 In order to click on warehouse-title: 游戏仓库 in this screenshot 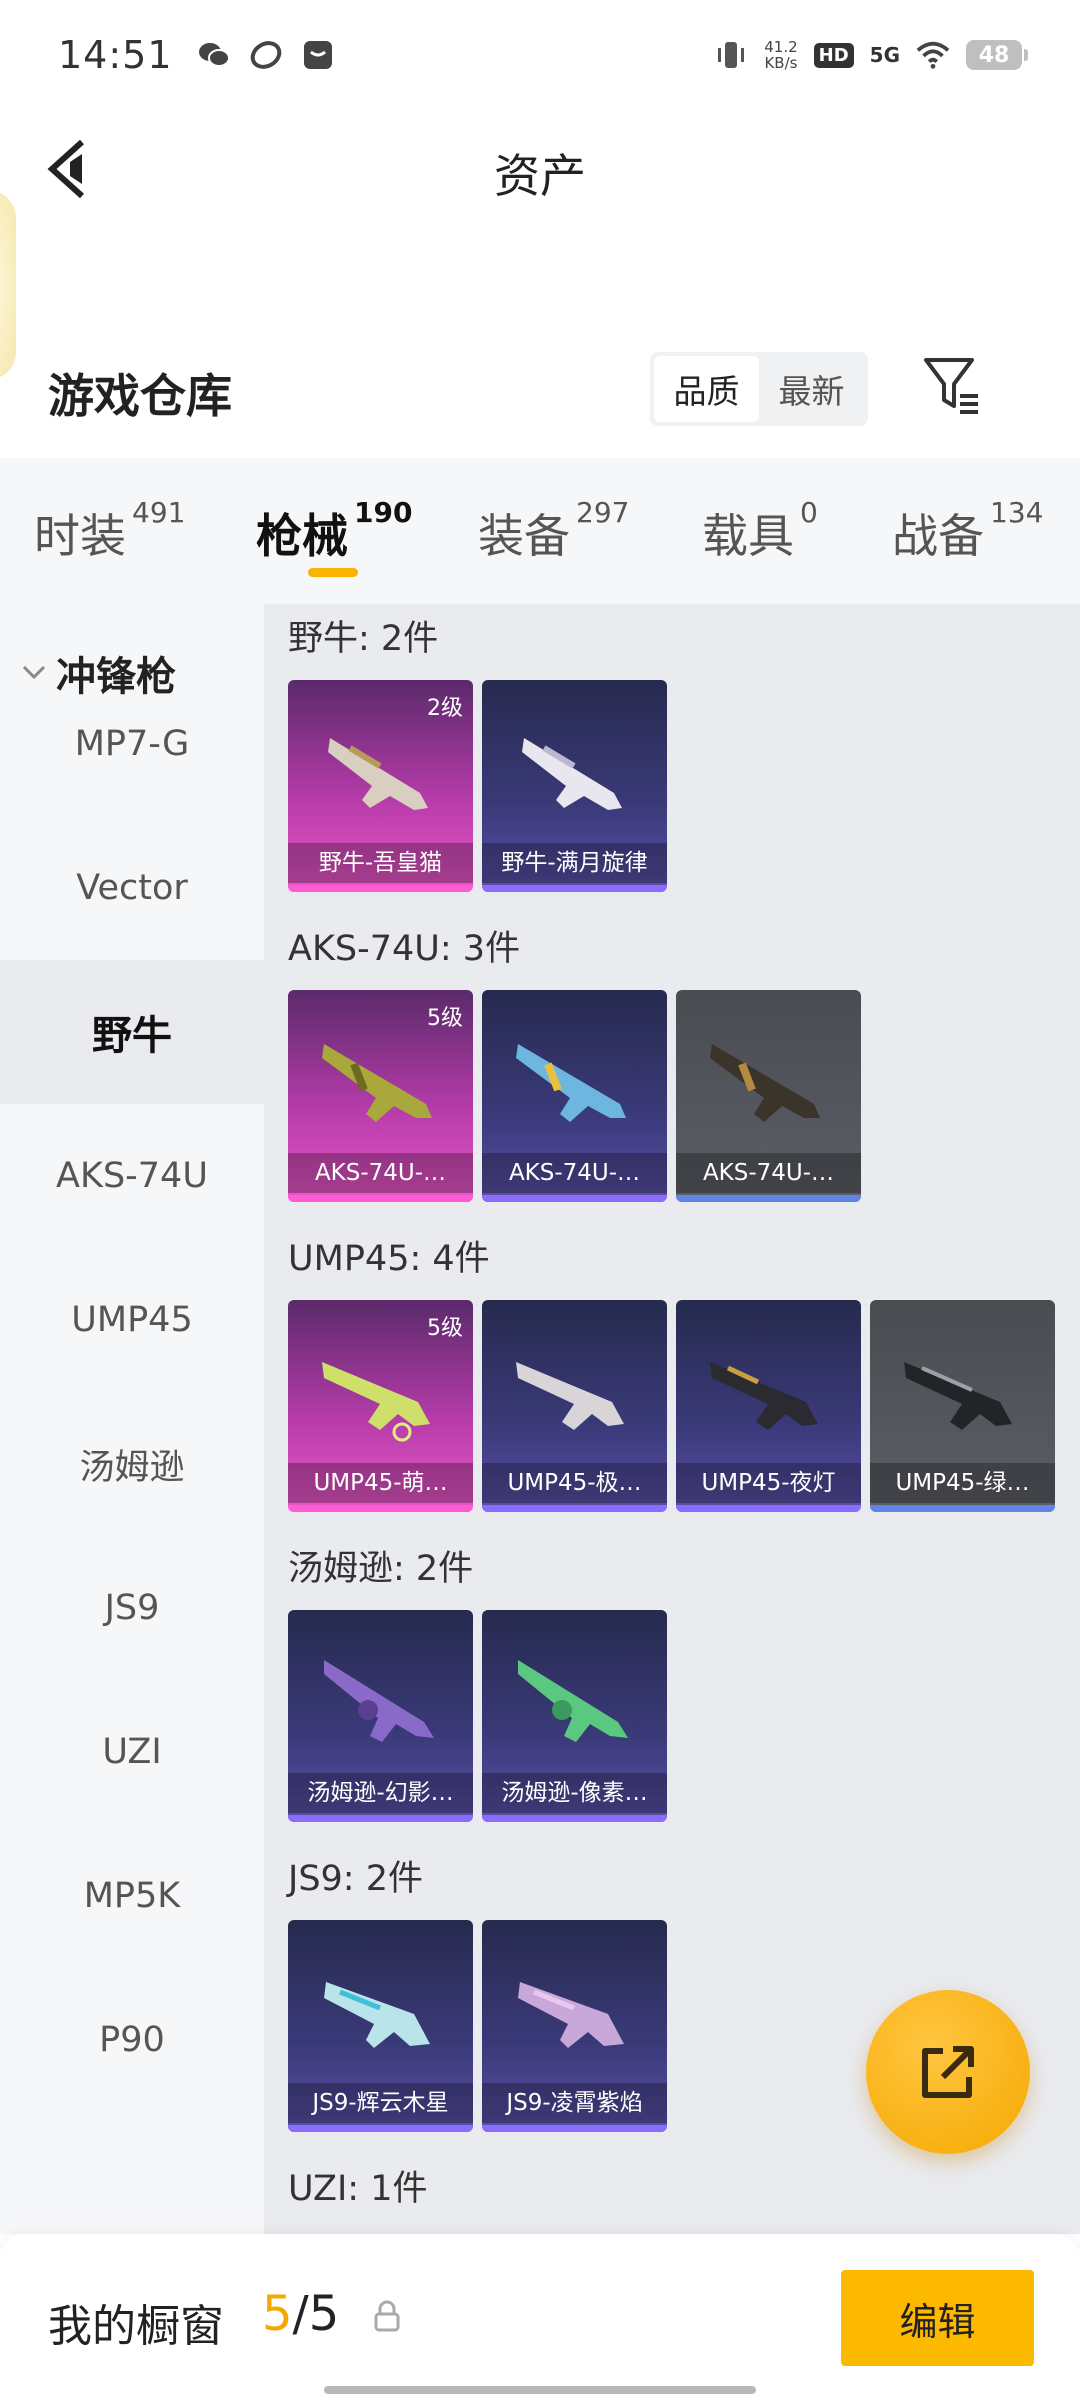, I will do `click(140, 396)`.